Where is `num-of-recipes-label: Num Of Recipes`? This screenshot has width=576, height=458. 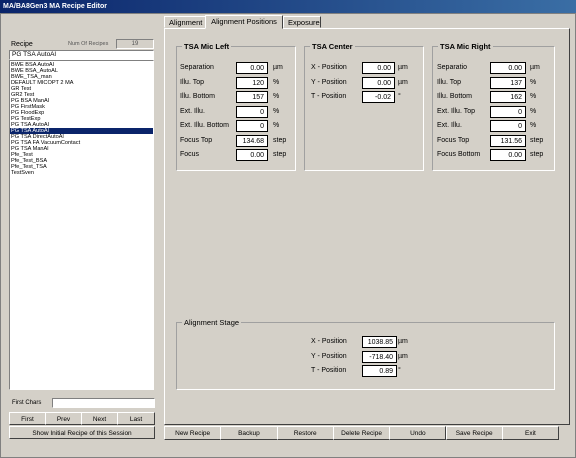 num-of-recipes-label: Num Of Recipes is located at coordinates (88, 44).